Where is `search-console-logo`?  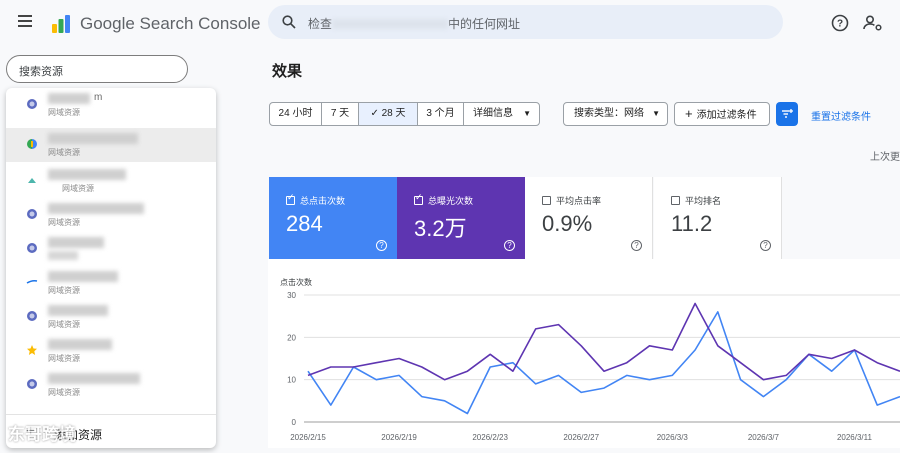 search-console-logo is located at coordinates (61, 24).